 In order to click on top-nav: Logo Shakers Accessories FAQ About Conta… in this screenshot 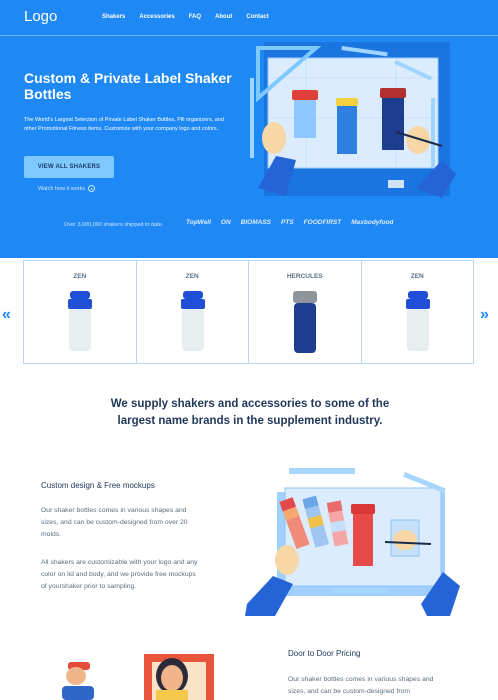, I will do `click(249, 18)`.